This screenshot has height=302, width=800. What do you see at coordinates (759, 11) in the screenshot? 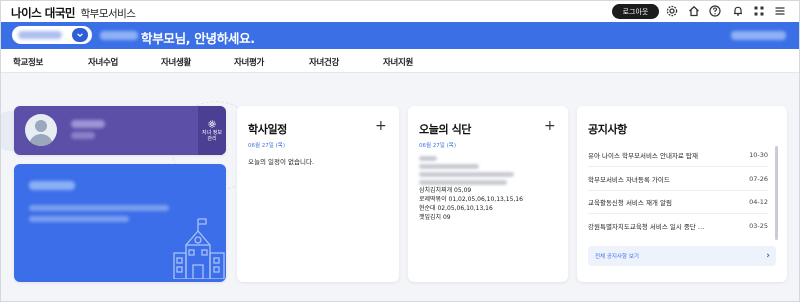
I see `grid-icon` at bounding box center [759, 11].